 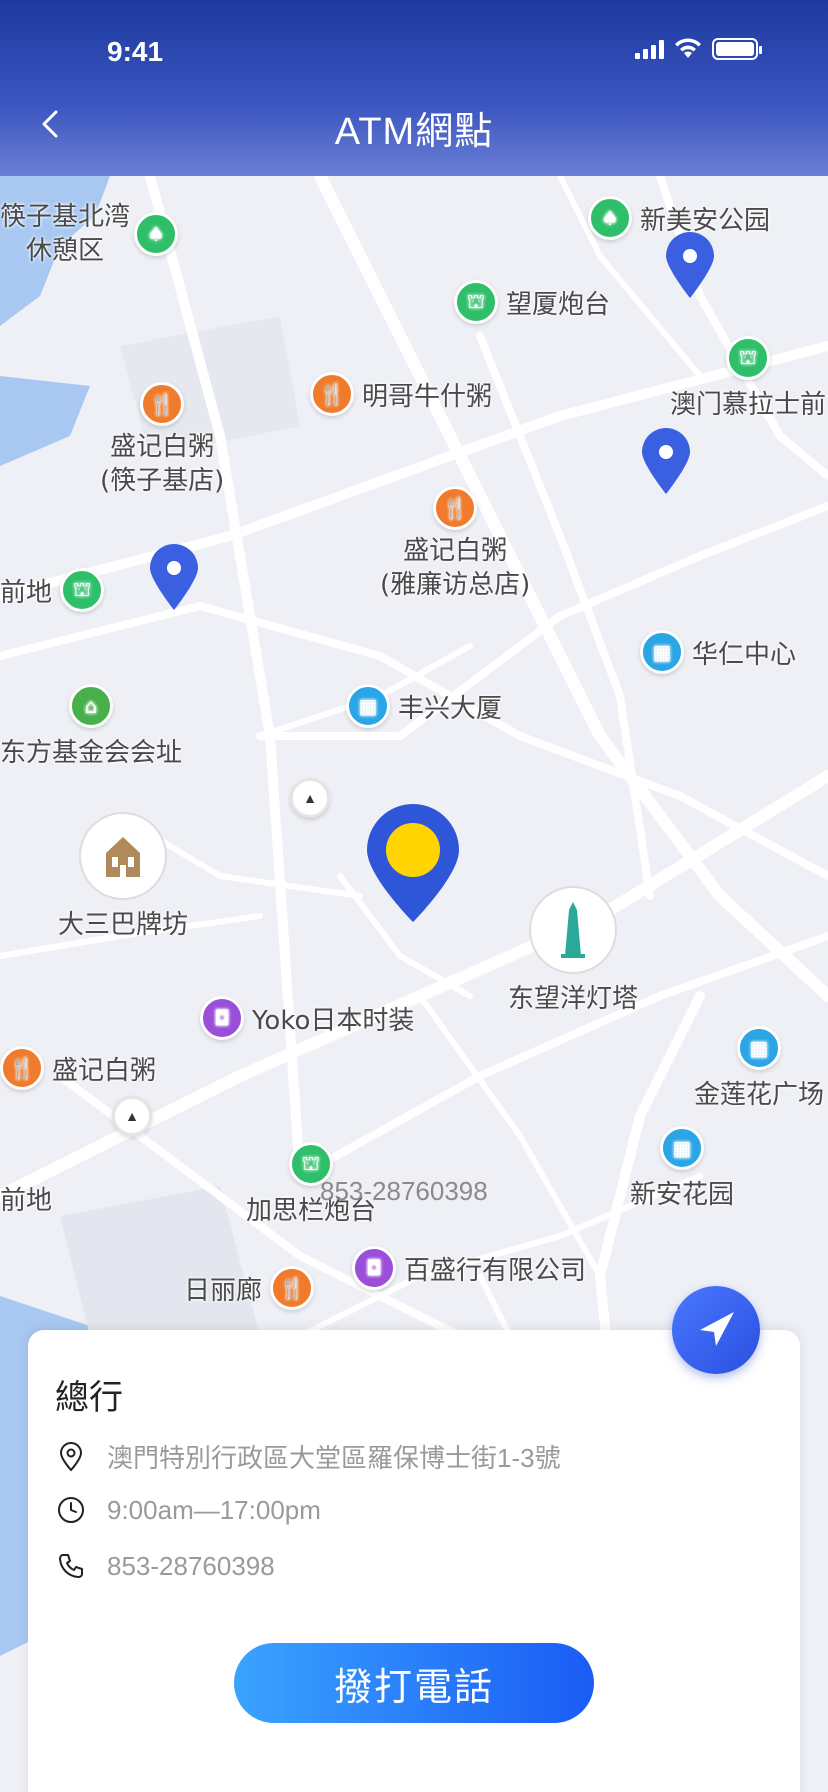 What do you see at coordinates (91, 706) in the screenshot?
I see `government-icon: ⌂` at bounding box center [91, 706].